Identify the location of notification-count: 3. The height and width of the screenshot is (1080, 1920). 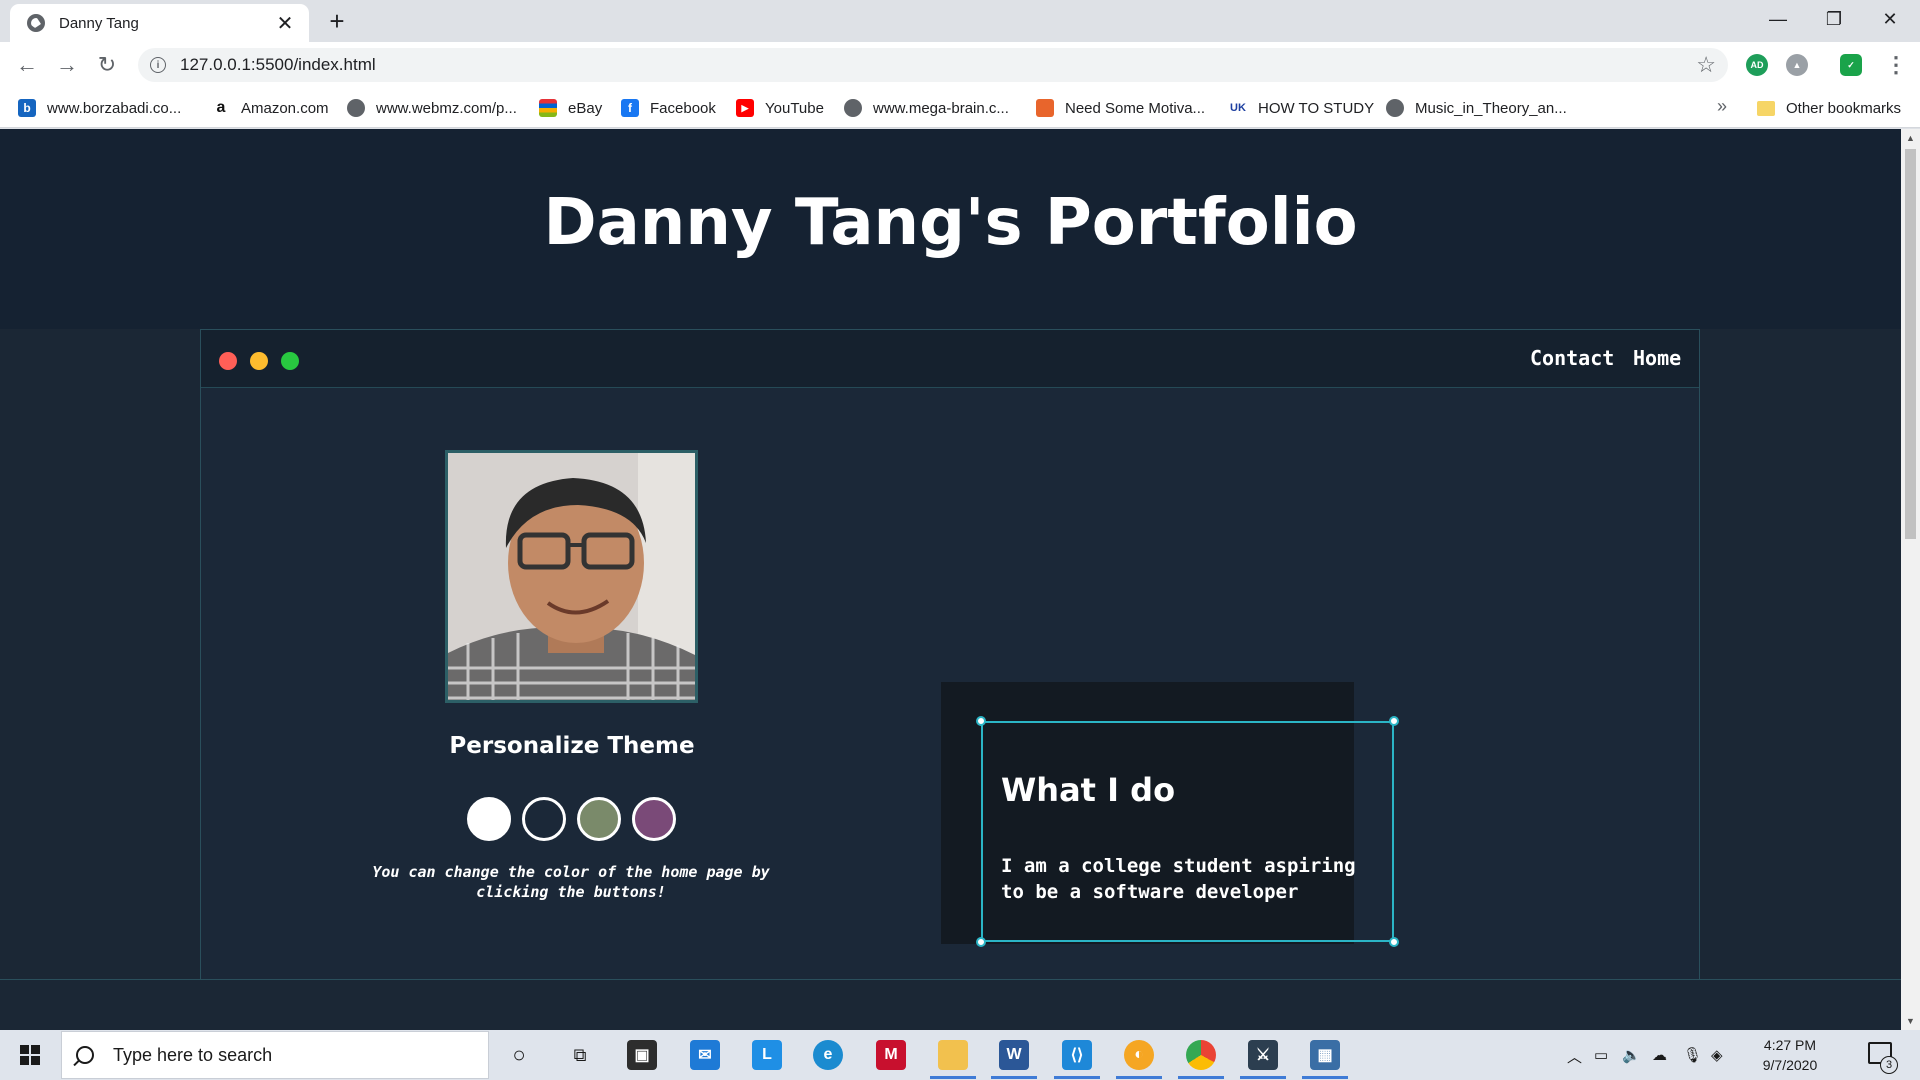
(1889, 1065).